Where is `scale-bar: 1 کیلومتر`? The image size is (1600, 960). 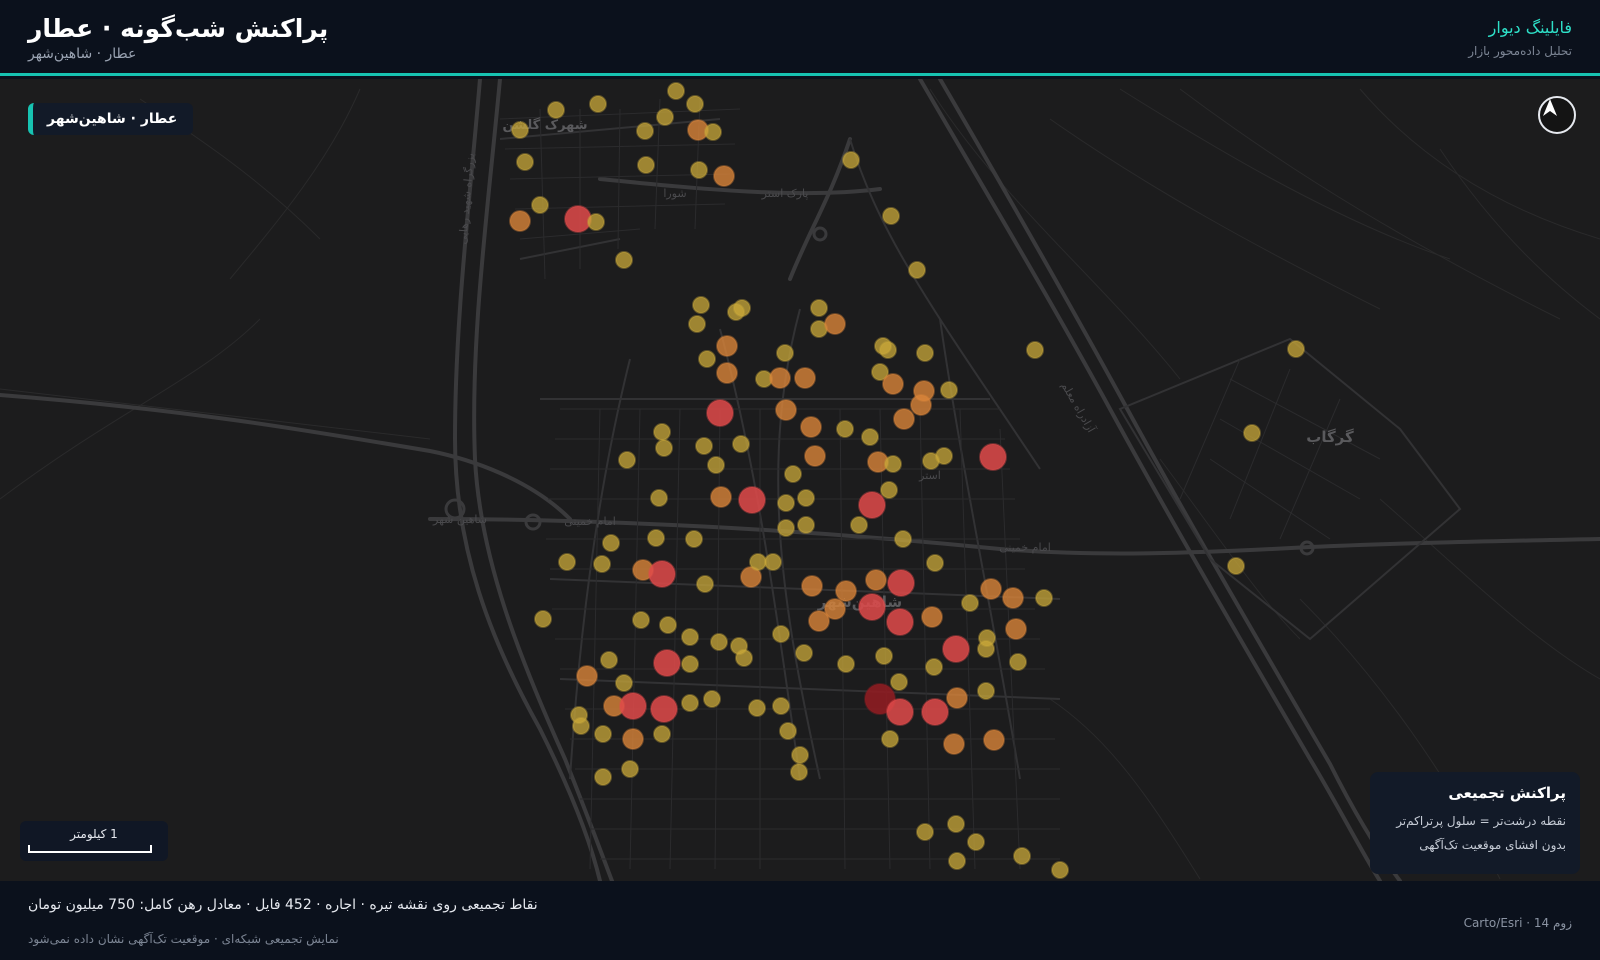
scale-bar: 1 کیلومتر is located at coordinates (94, 841).